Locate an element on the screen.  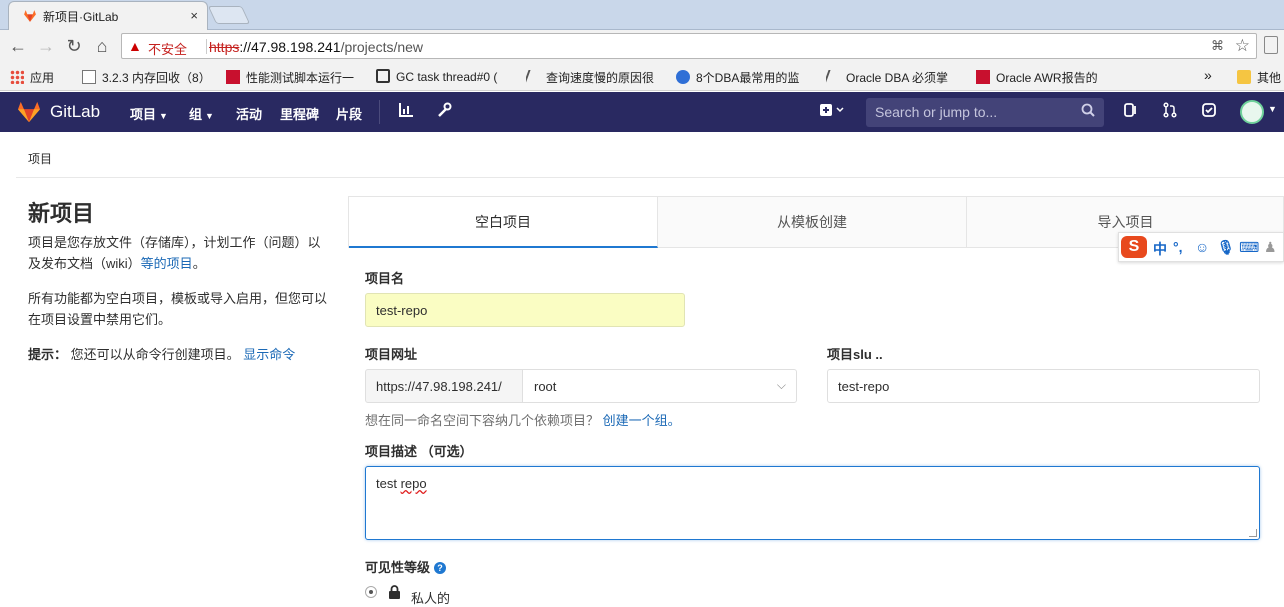
bookmark-item: 8个DBA最常用的监 is located at coordinates (745, 77).